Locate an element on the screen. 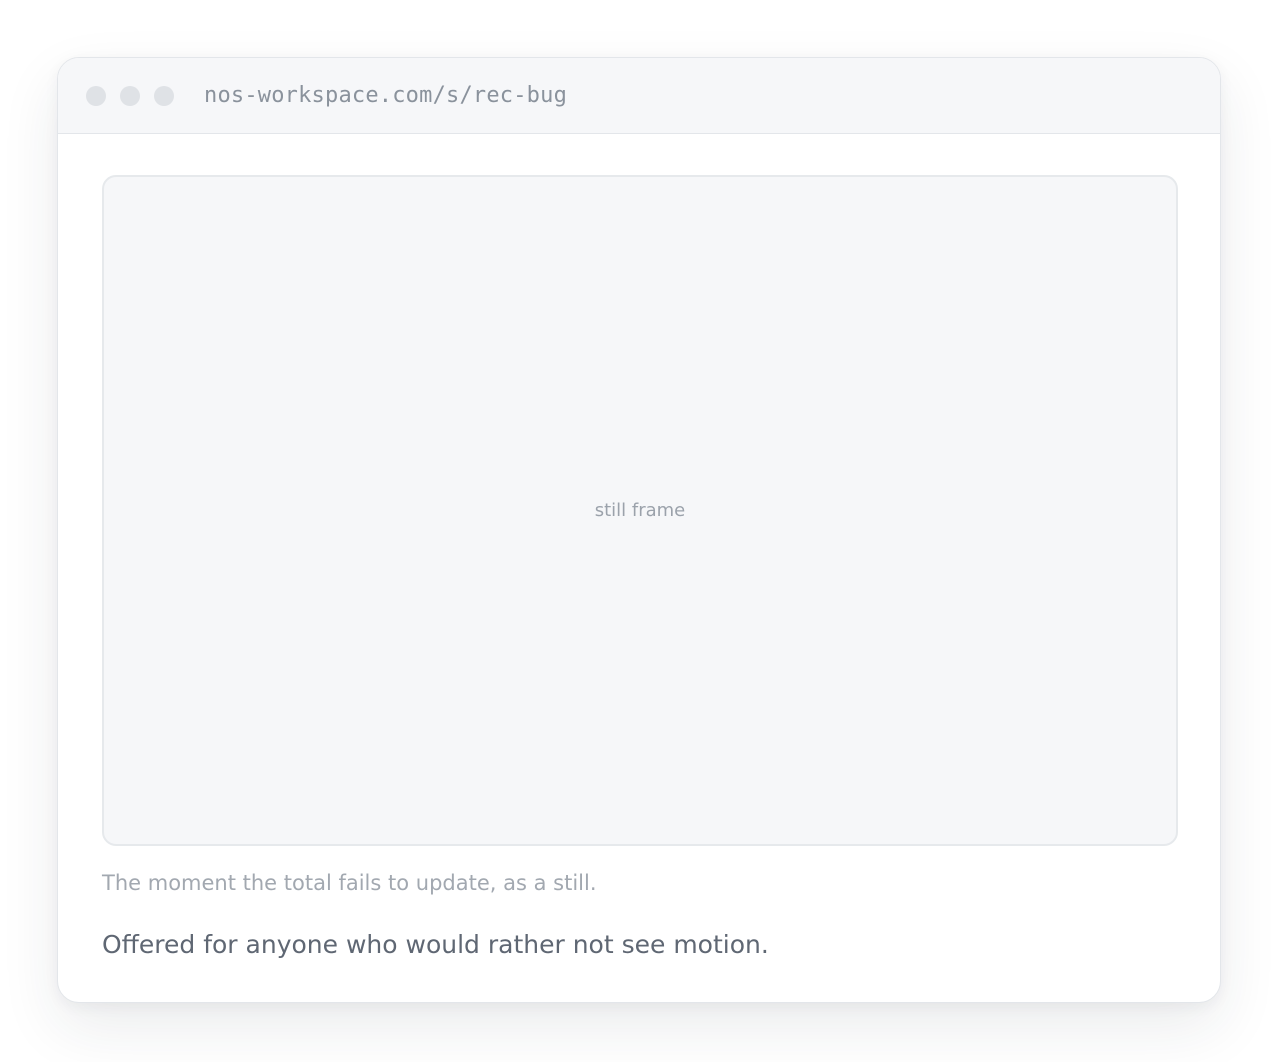 Image resolution: width=1280 pixels, height=1062 pixels. still-frame-label: still frame is located at coordinates (640, 510).